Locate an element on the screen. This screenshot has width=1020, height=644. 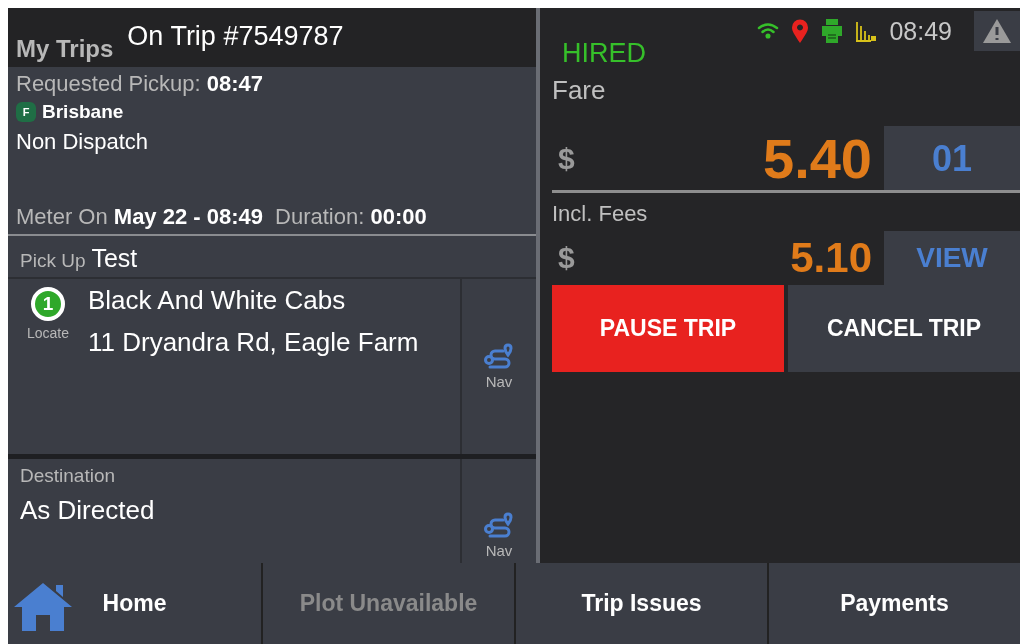
signal-bars-icon is located at coordinates (866, 31).